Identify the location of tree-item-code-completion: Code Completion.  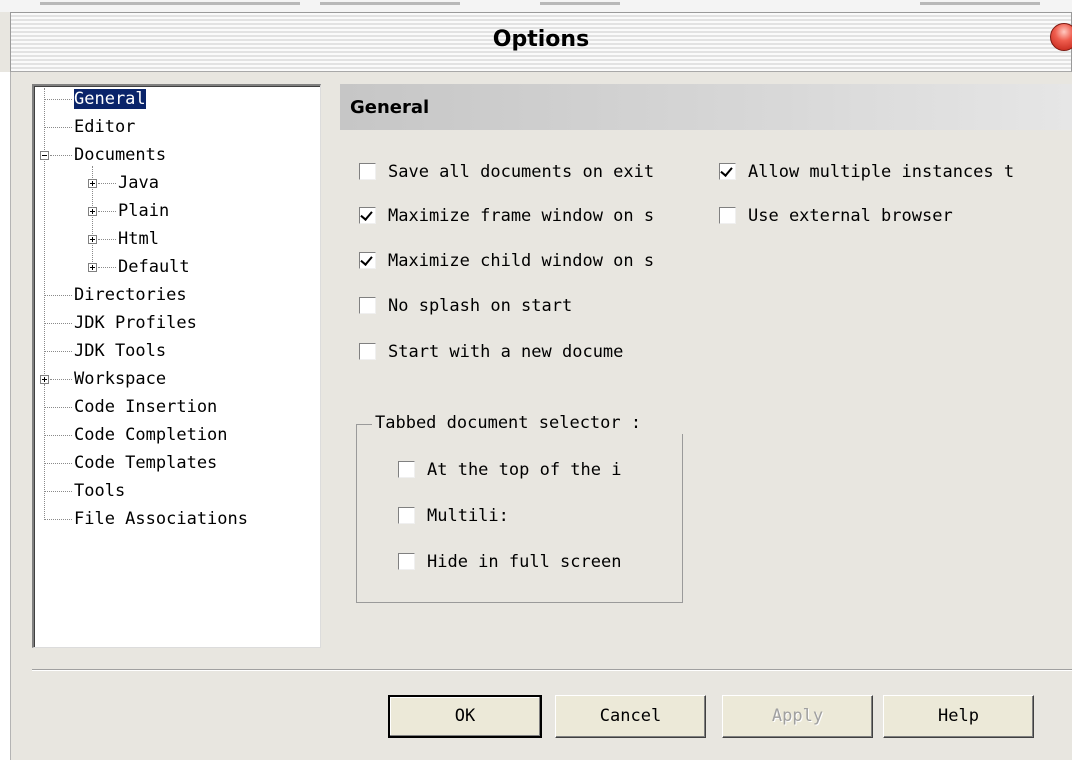
(151, 435).